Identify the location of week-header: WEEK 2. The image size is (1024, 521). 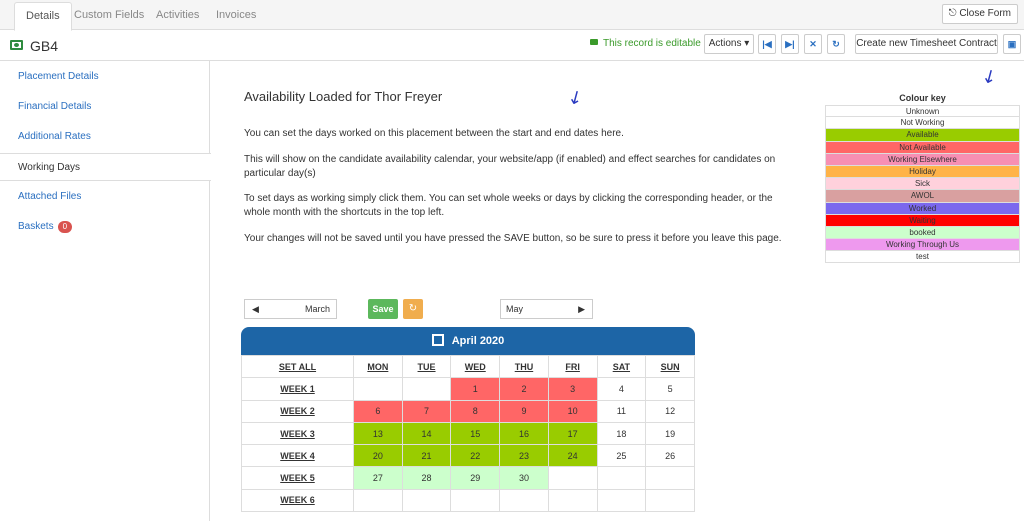
(297, 411).